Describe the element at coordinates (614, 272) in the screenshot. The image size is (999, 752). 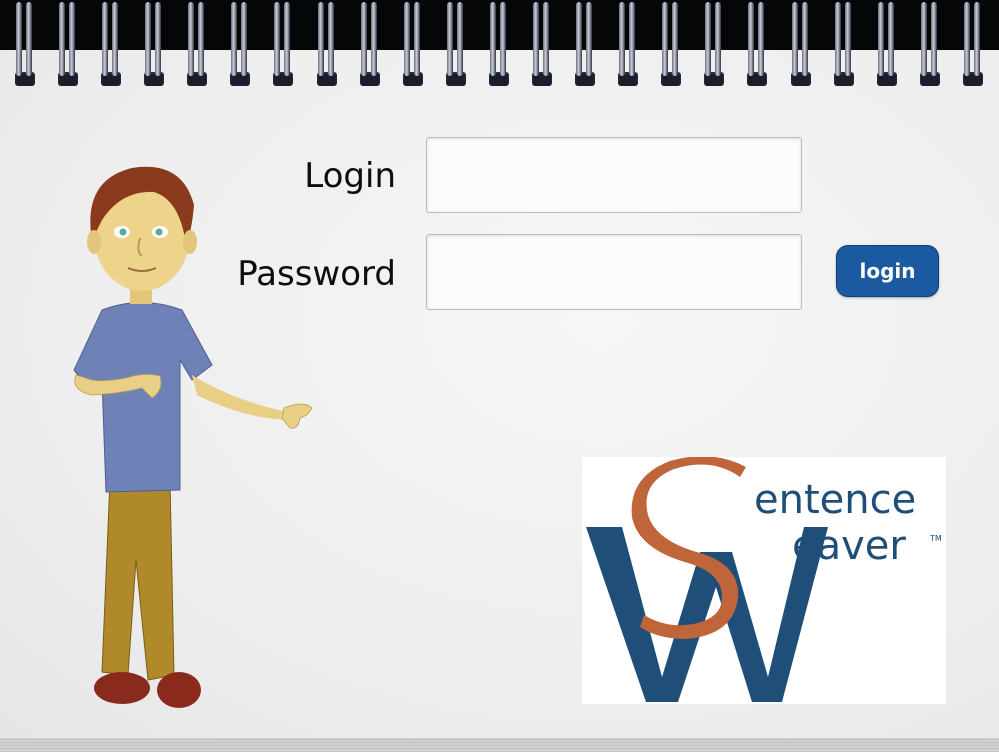
I see `password-input` at that location.